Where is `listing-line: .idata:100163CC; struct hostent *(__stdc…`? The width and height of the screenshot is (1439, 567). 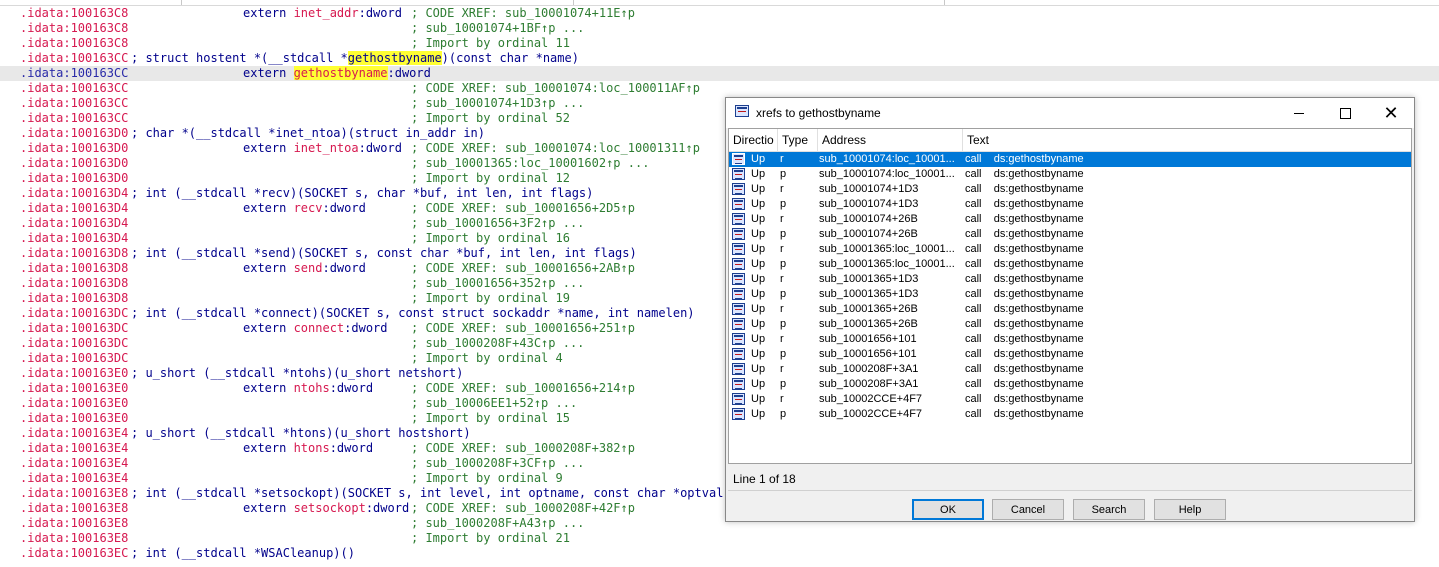 listing-line: .idata:100163CC; struct hostent *(__stdc… is located at coordinates (719, 58).